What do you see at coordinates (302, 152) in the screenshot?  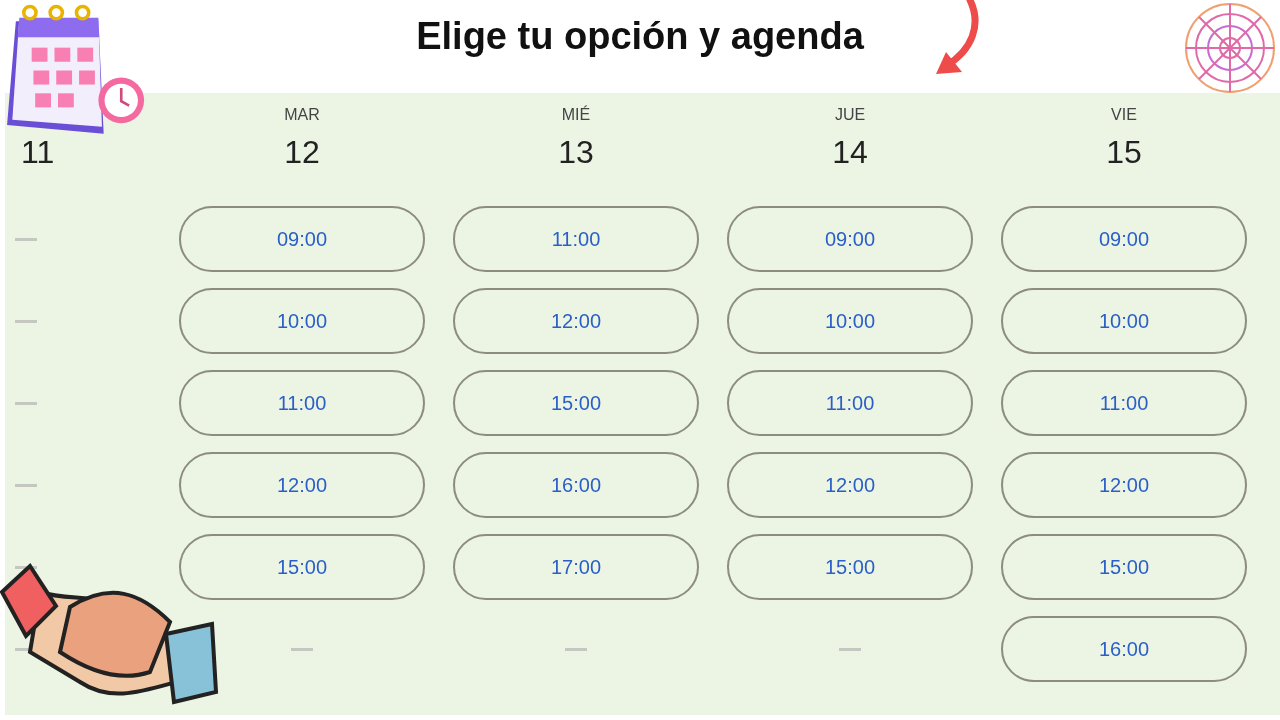 I see `date-number: 12` at bounding box center [302, 152].